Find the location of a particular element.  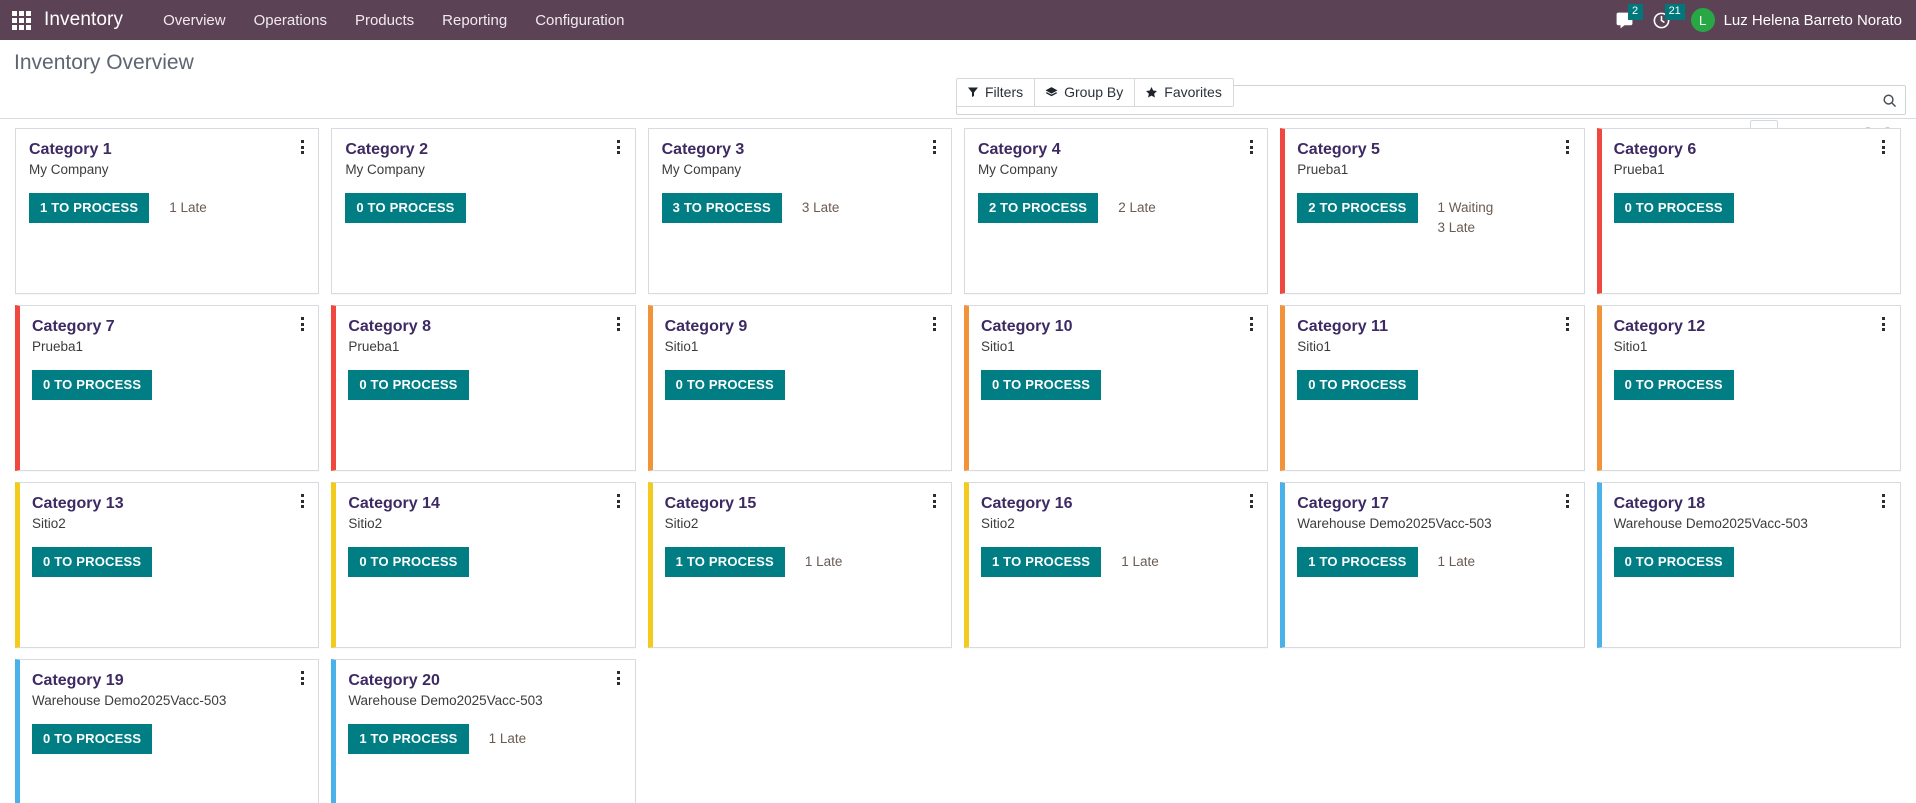

kanban-card: Category 10 Sitio1 0 TO PROCESS is located at coordinates (1116, 388).